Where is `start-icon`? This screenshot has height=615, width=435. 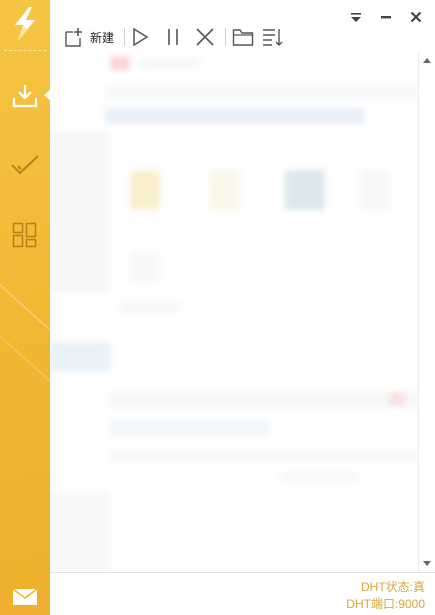 start-icon is located at coordinates (141, 37).